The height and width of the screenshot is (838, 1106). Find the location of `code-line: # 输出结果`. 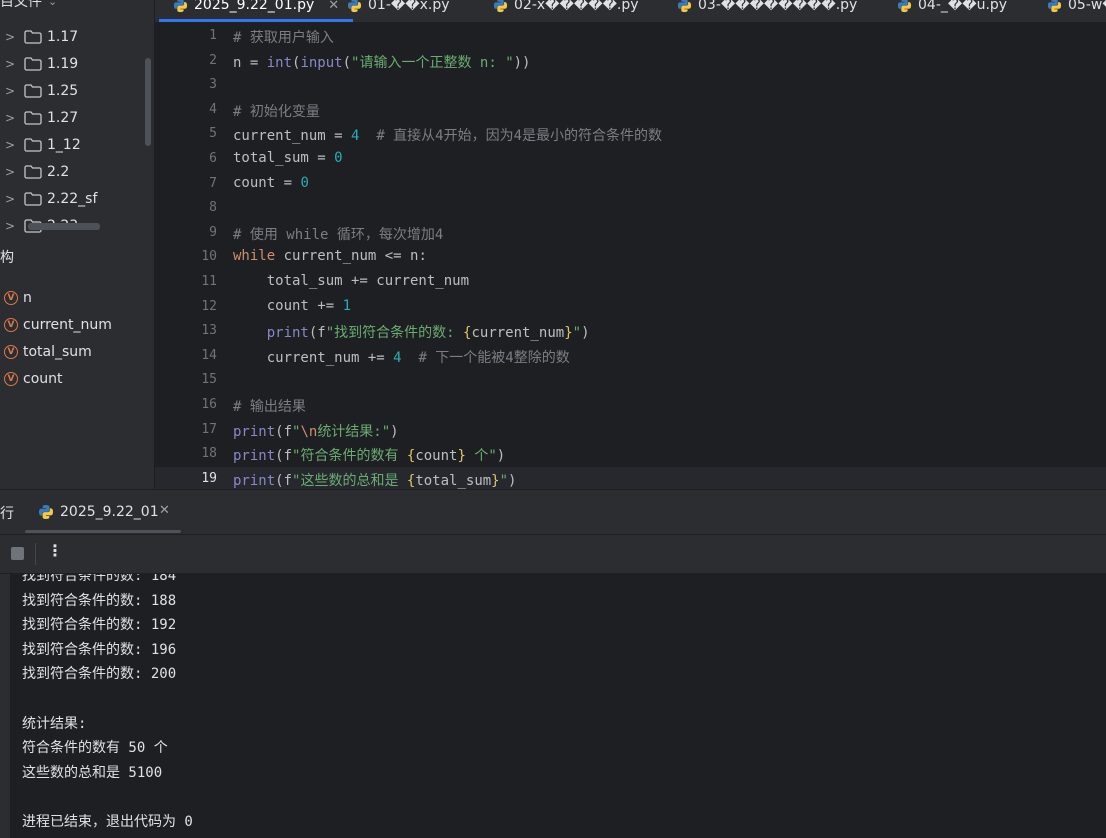

code-line: # 输出结果 is located at coordinates (269, 406).